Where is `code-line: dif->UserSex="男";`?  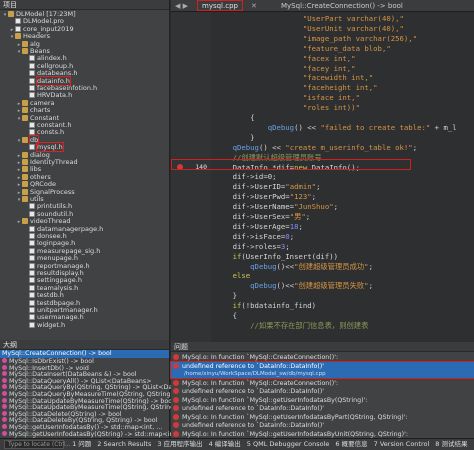 code-line: dif->UserSex="男"; is located at coordinates (344, 216).